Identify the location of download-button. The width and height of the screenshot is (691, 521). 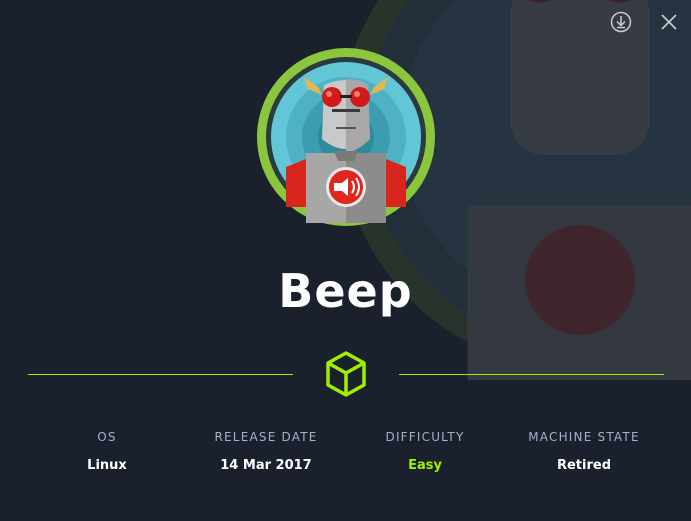
(621, 22).